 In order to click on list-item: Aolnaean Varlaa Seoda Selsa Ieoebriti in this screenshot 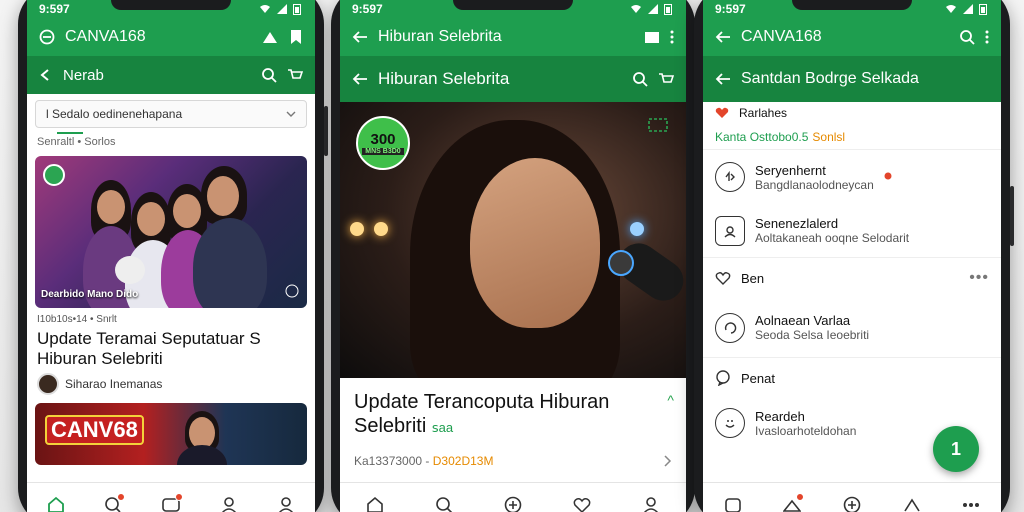, I will do `click(852, 328)`.